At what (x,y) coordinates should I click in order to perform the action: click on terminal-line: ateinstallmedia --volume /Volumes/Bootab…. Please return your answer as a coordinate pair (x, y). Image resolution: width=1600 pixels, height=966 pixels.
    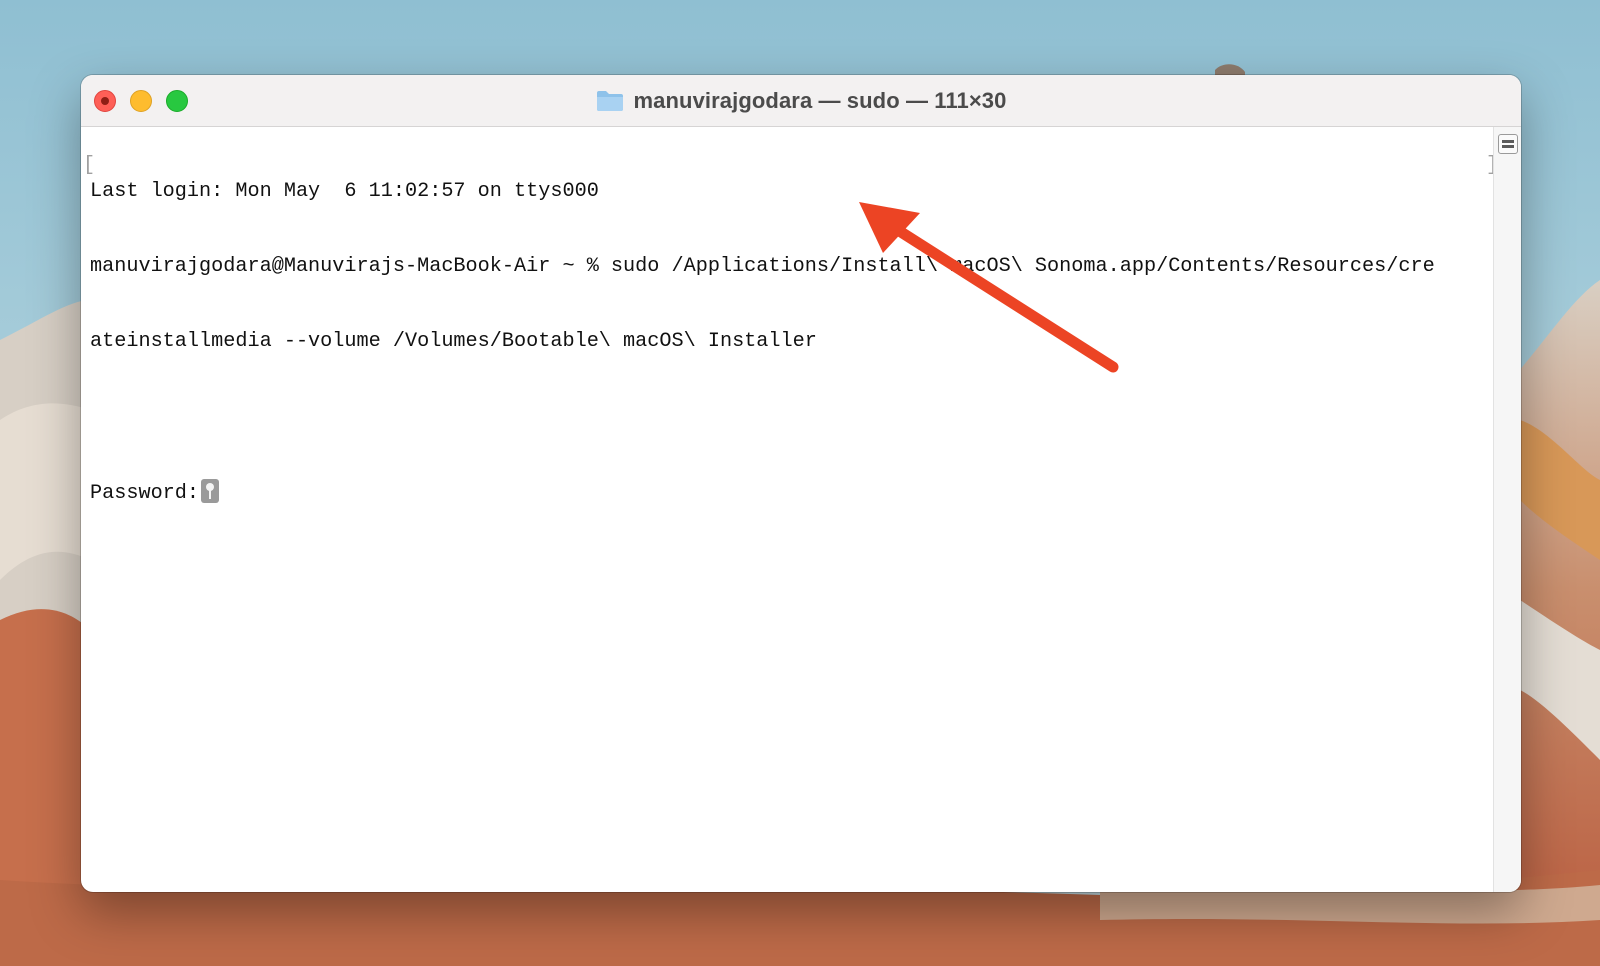
    Looking at the image, I should click on (453, 341).